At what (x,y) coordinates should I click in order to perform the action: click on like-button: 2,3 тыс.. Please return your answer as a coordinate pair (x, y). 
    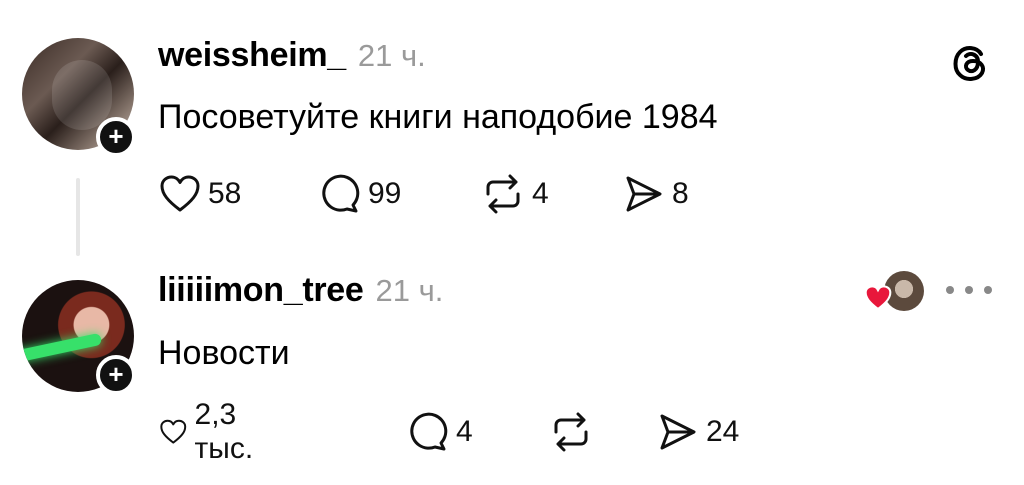
    Looking at the image, I should click on (213, 431).